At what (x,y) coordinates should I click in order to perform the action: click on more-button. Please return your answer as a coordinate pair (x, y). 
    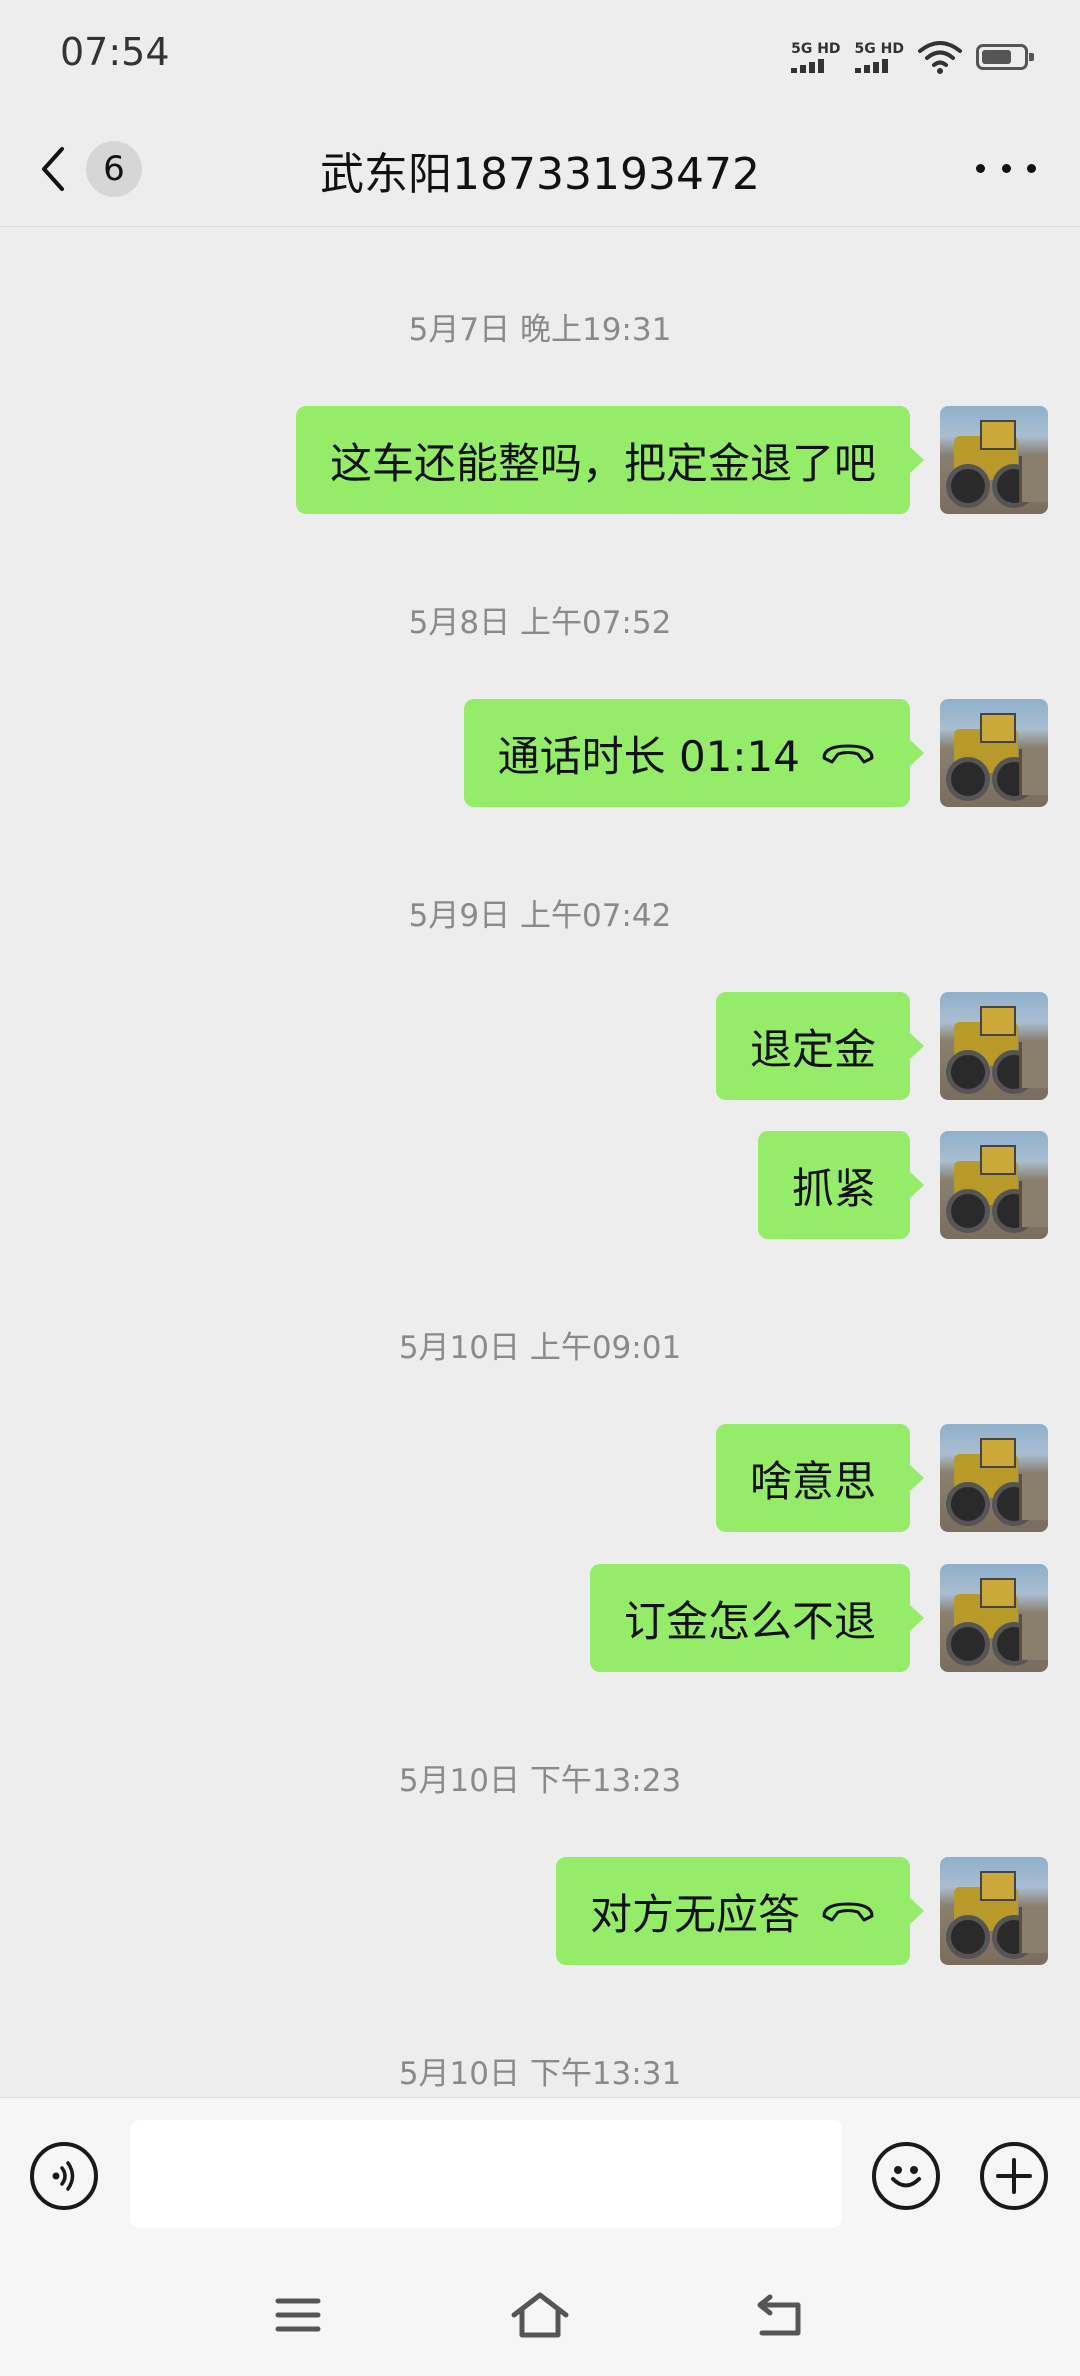
    Looking at the image, I should click on (1006, 168).